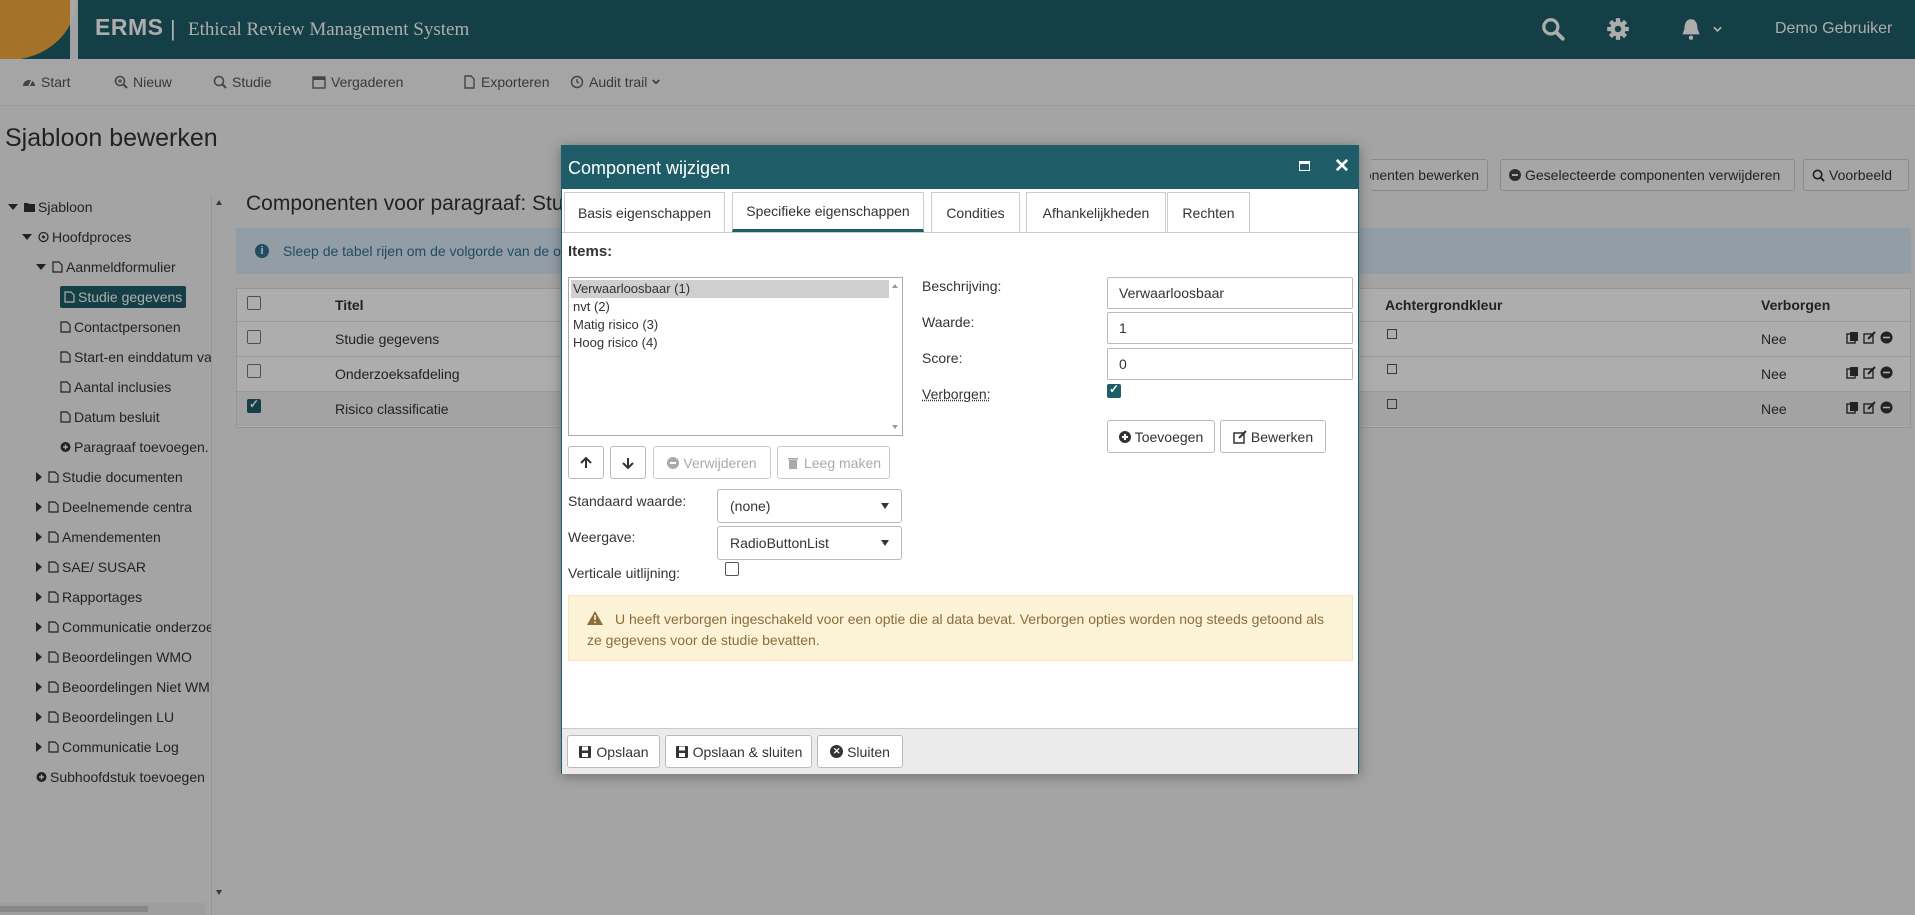 This screenshot has height=915, width=1915. I want to click on close-label: Sluiten, so click(868, 751).